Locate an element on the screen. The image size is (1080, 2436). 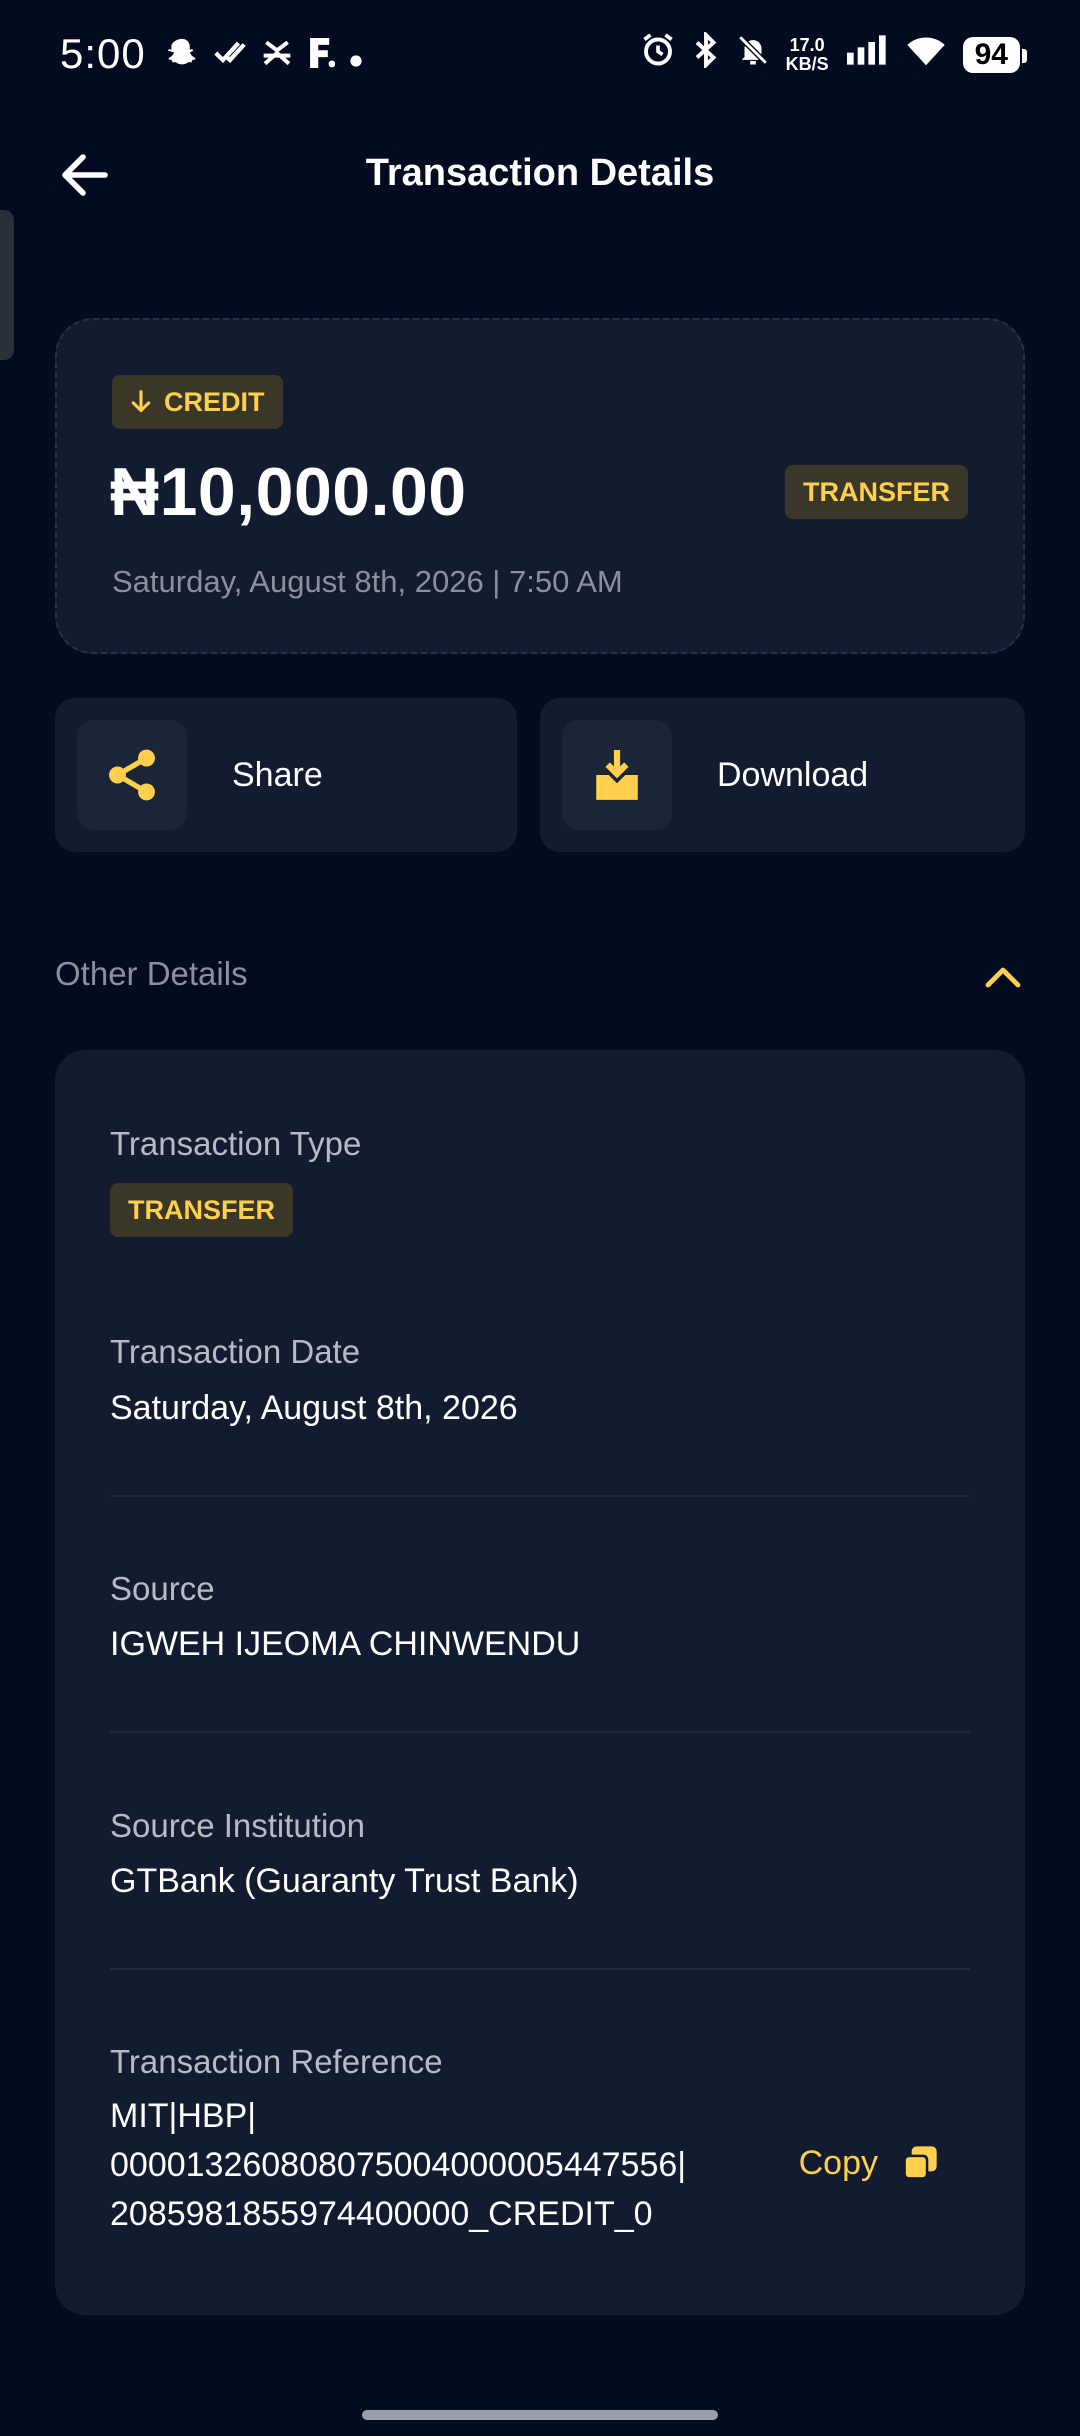
copy-label: Copy is located at coordinates (838, 2162).